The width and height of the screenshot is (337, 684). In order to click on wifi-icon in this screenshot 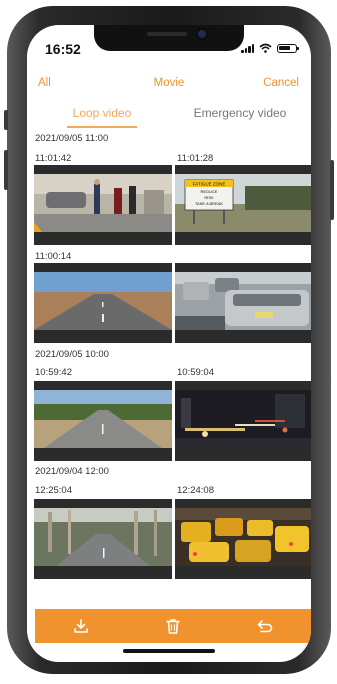, I will do `click(265, 48)`.